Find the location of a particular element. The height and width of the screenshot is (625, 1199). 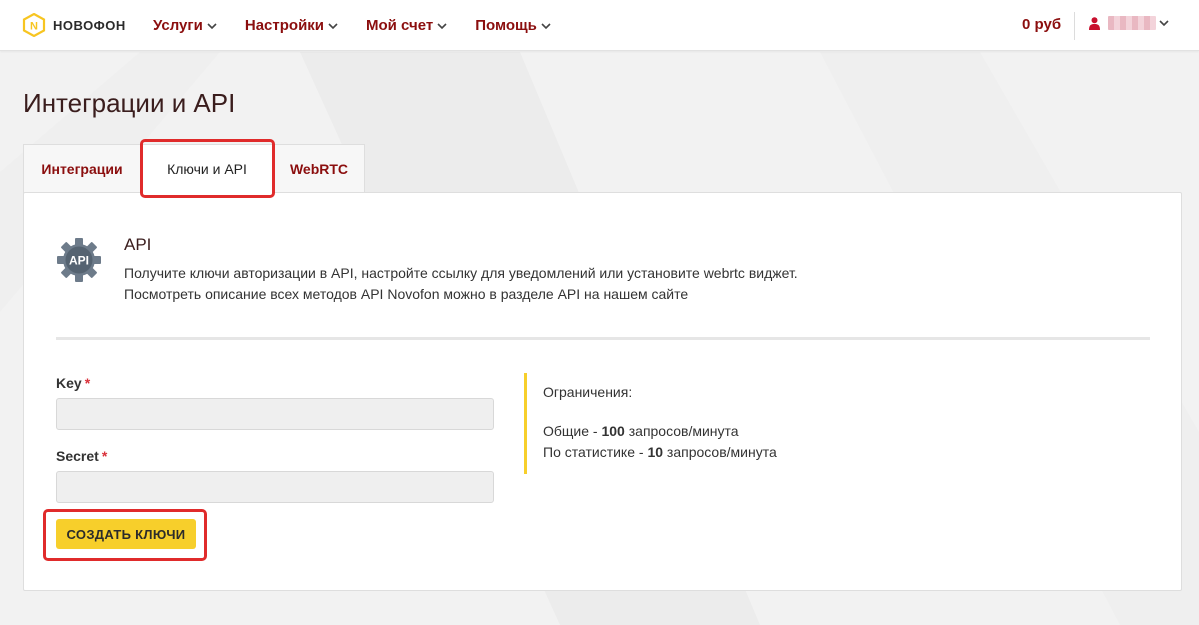

secret-label: Secret * is located at coordinates (81, 456).